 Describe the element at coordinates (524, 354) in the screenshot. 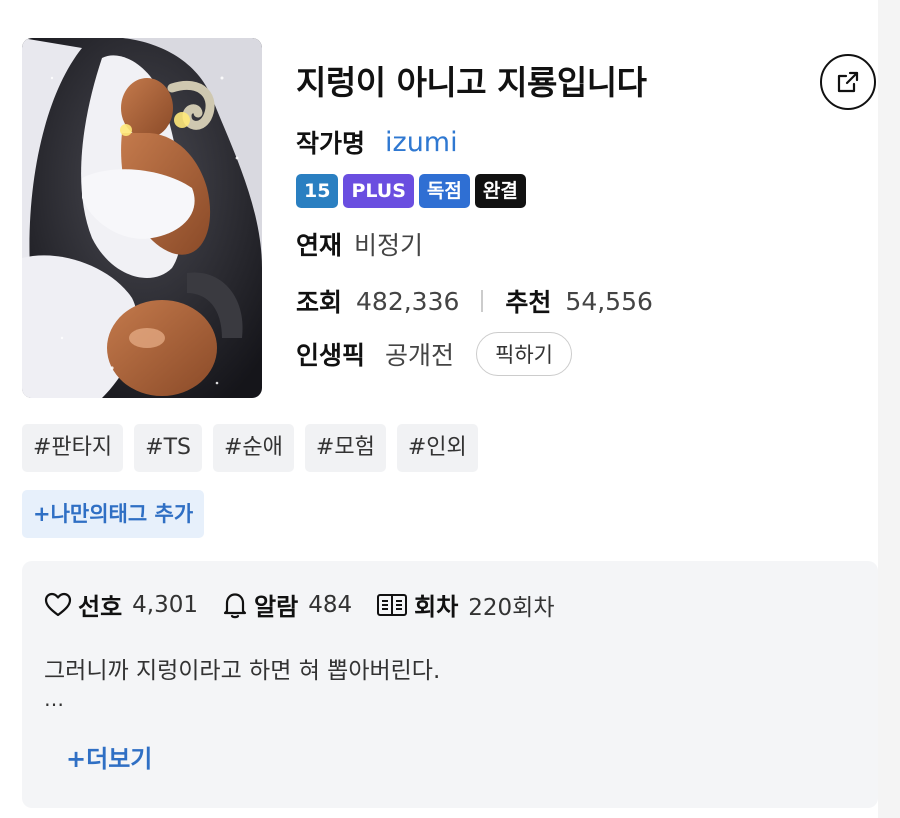

I see `pick-button: 픽하기` at that location.